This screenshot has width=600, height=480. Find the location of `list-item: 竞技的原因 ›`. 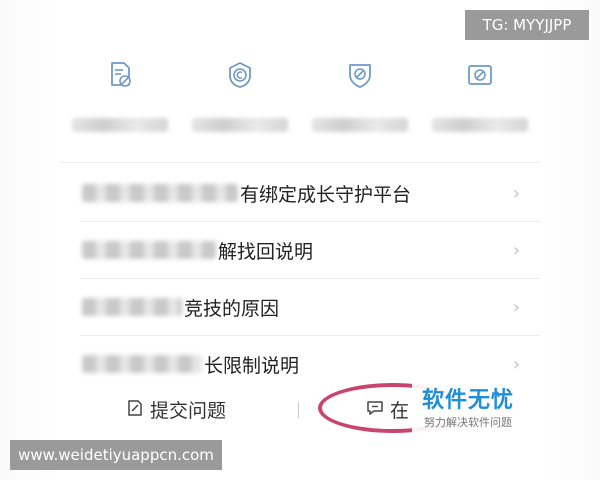

list-item: 竞技的原因 › is located at coordinates (310, 307).